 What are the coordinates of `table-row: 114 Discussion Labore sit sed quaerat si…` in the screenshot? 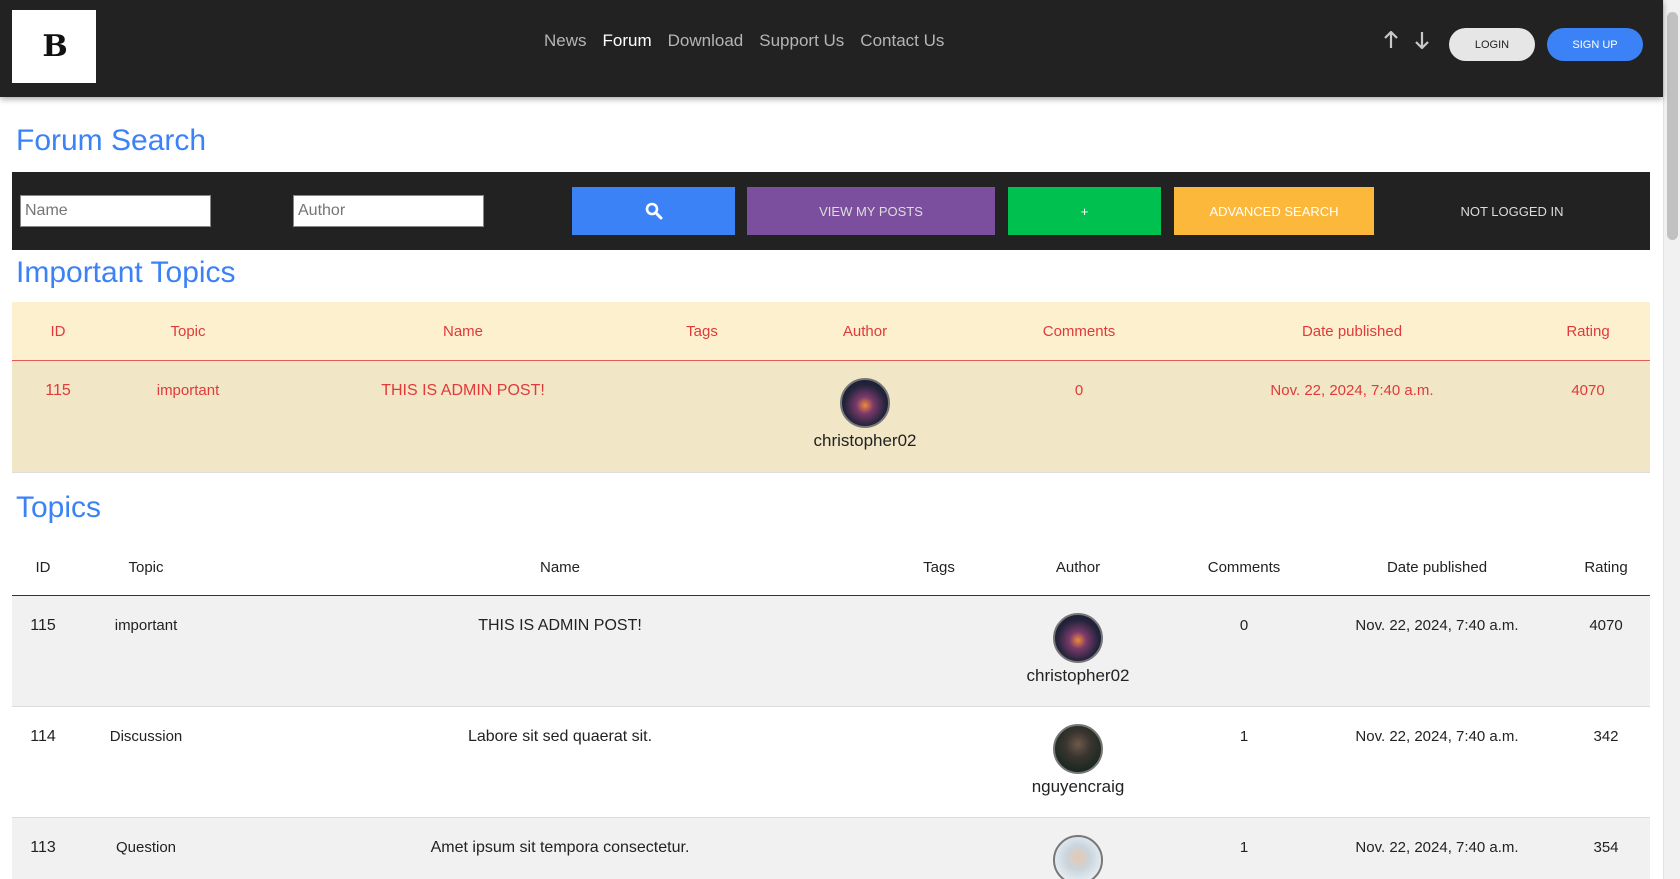 It's located at (831, 762).